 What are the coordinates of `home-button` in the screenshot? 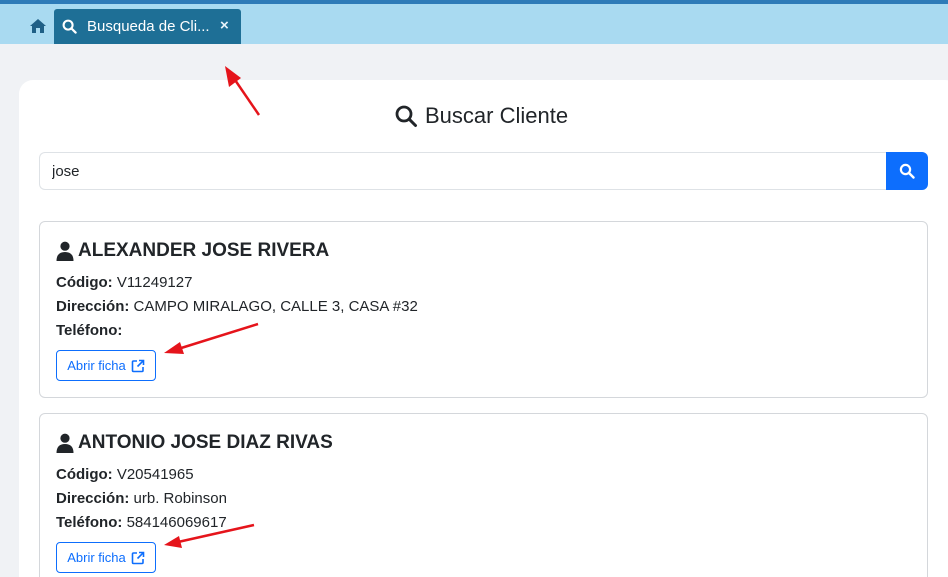 It's located at (38, 26).